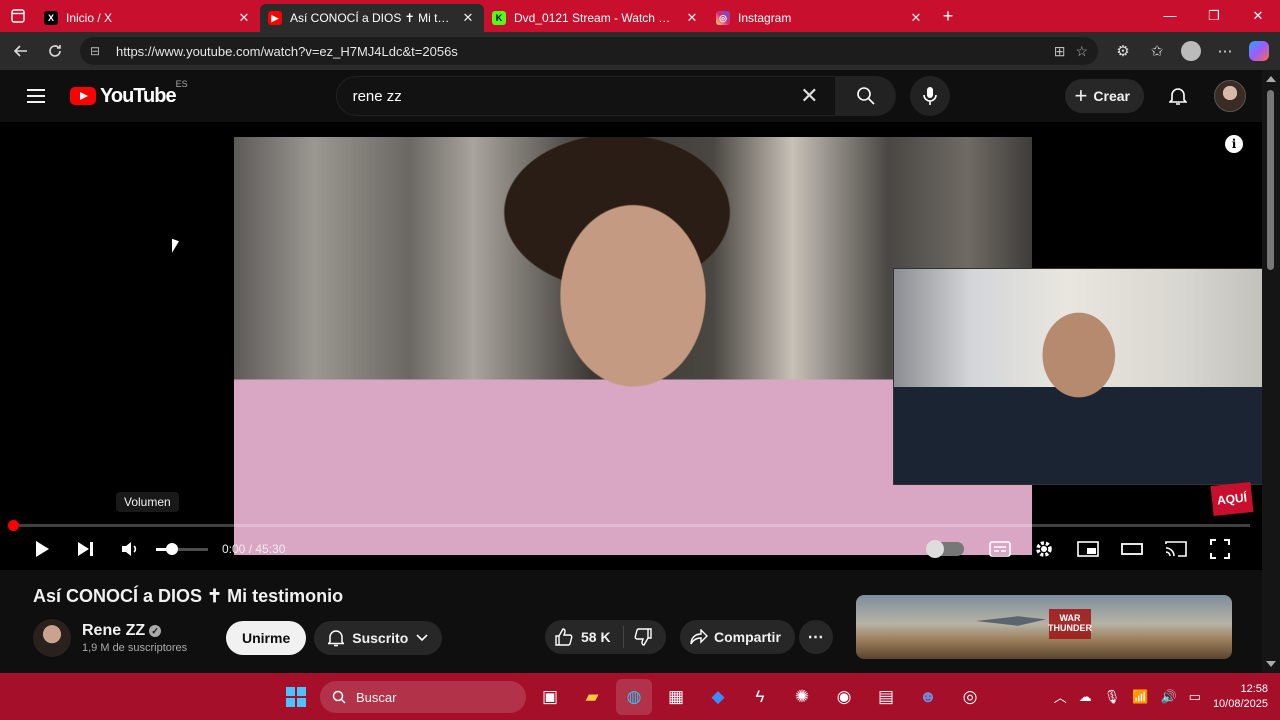 This screenshot has width=1280, height=720. What do you see at coordinates (1070, 624) in the screenshot?
I see `ad-logo: WAR THUNDER` at bounding box center [1070, 624].